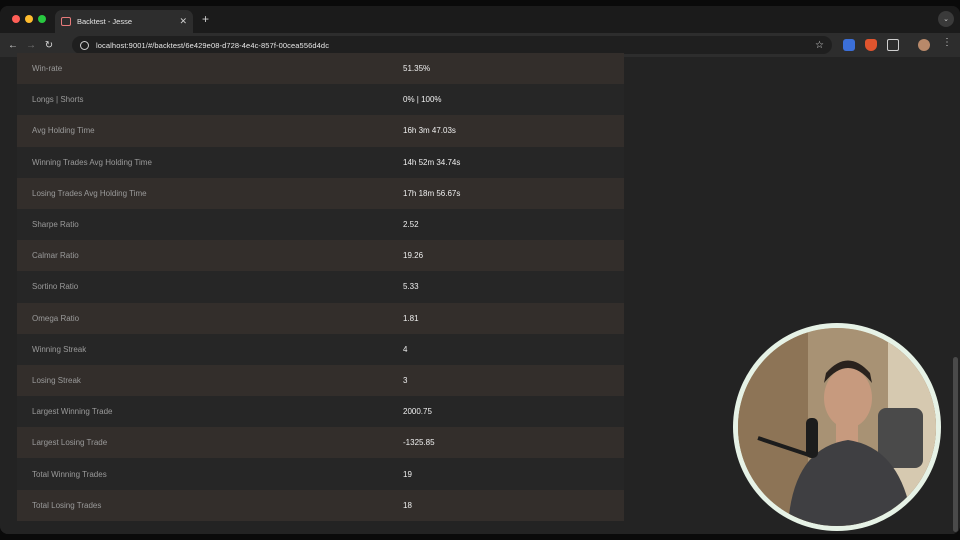  I want to click on presenter-image, so click(837, 427).